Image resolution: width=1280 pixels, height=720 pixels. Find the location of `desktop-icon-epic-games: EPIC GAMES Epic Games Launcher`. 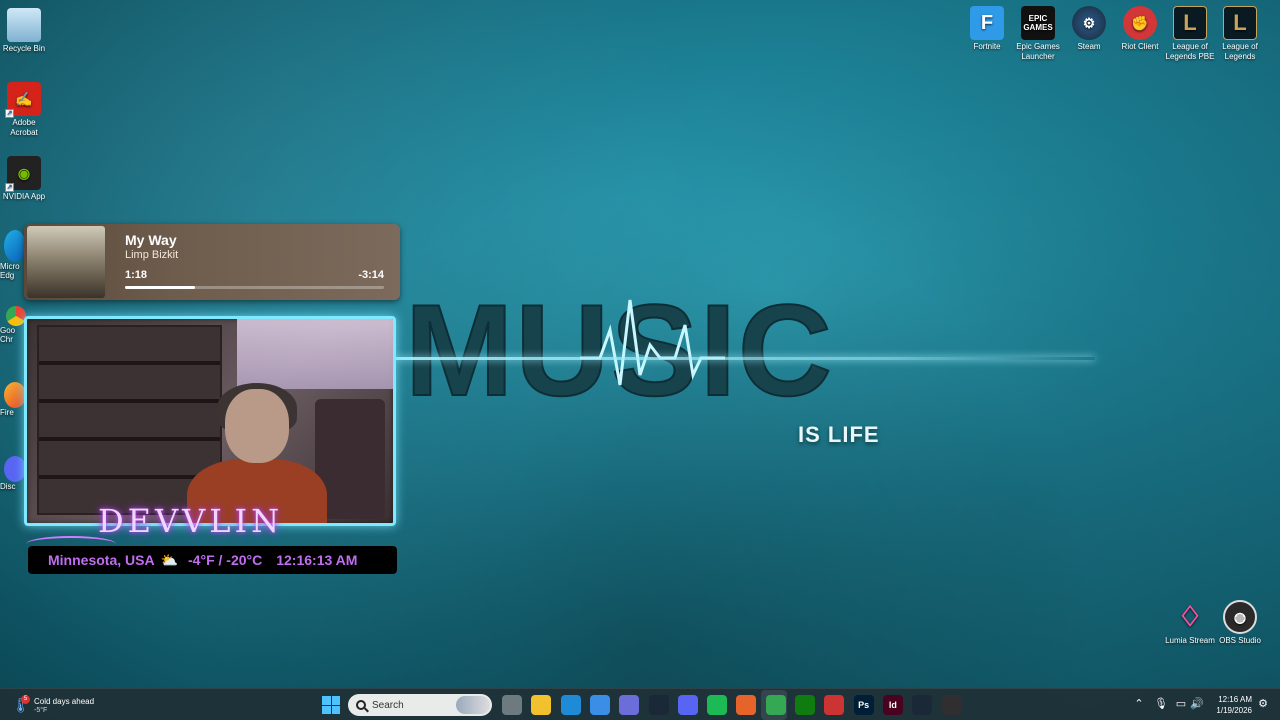

desktop-icon-epic-games: EPIC GAMES Epic Games Launcher is located at coordinates (1038, 32).